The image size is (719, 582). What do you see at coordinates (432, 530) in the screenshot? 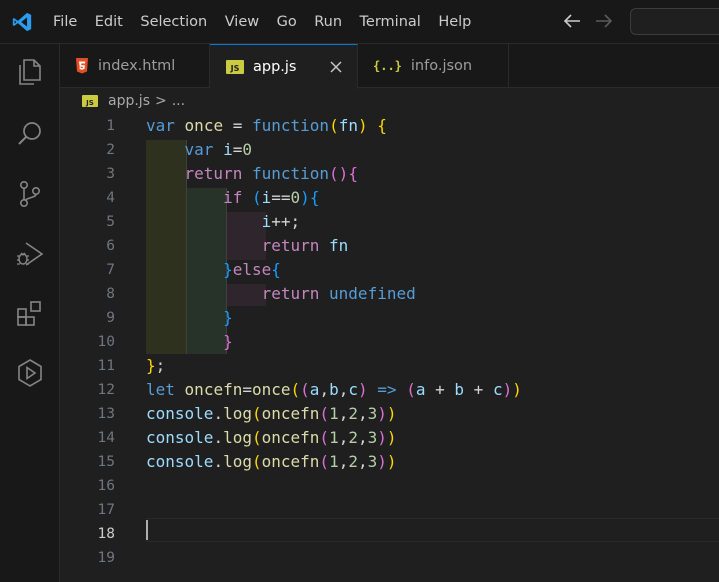
I see `current-line-highlight` at bounding box center [432, 530].